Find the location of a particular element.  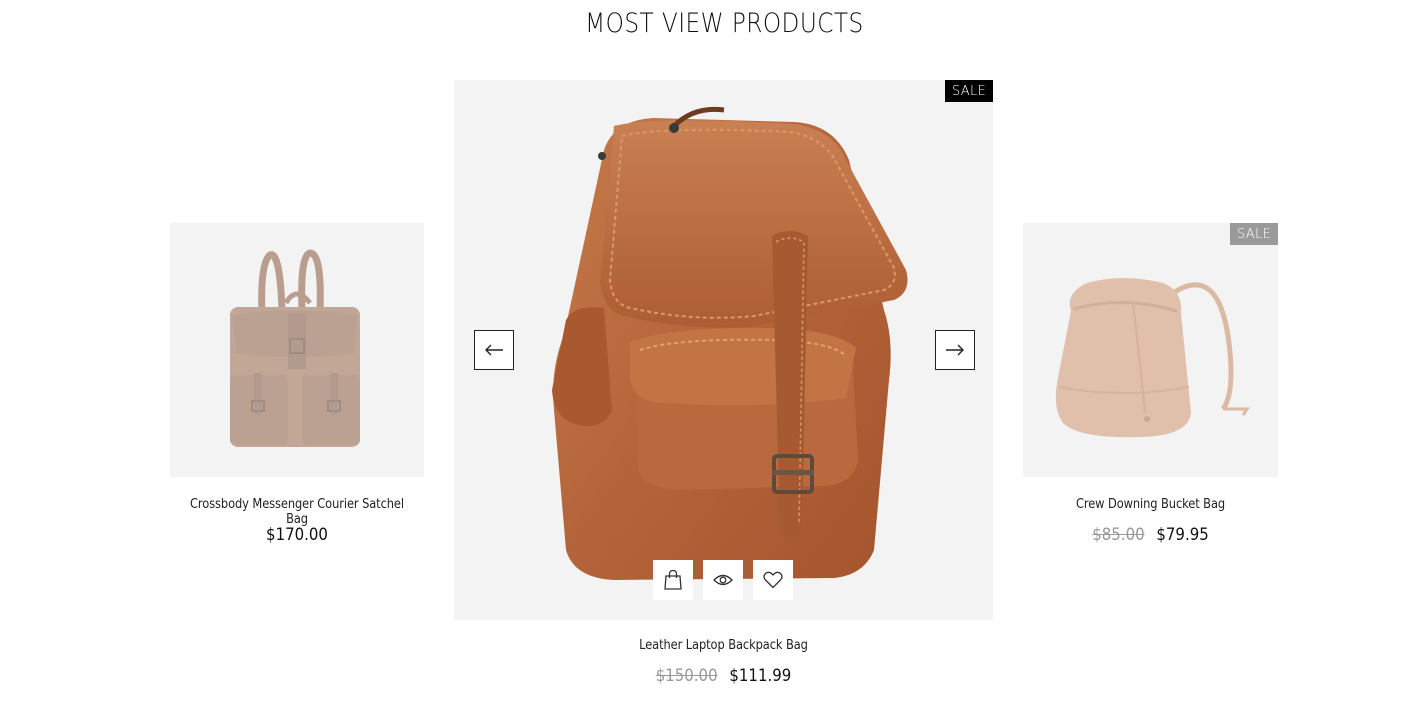

heart-icon is located at coordinates (773, 580).